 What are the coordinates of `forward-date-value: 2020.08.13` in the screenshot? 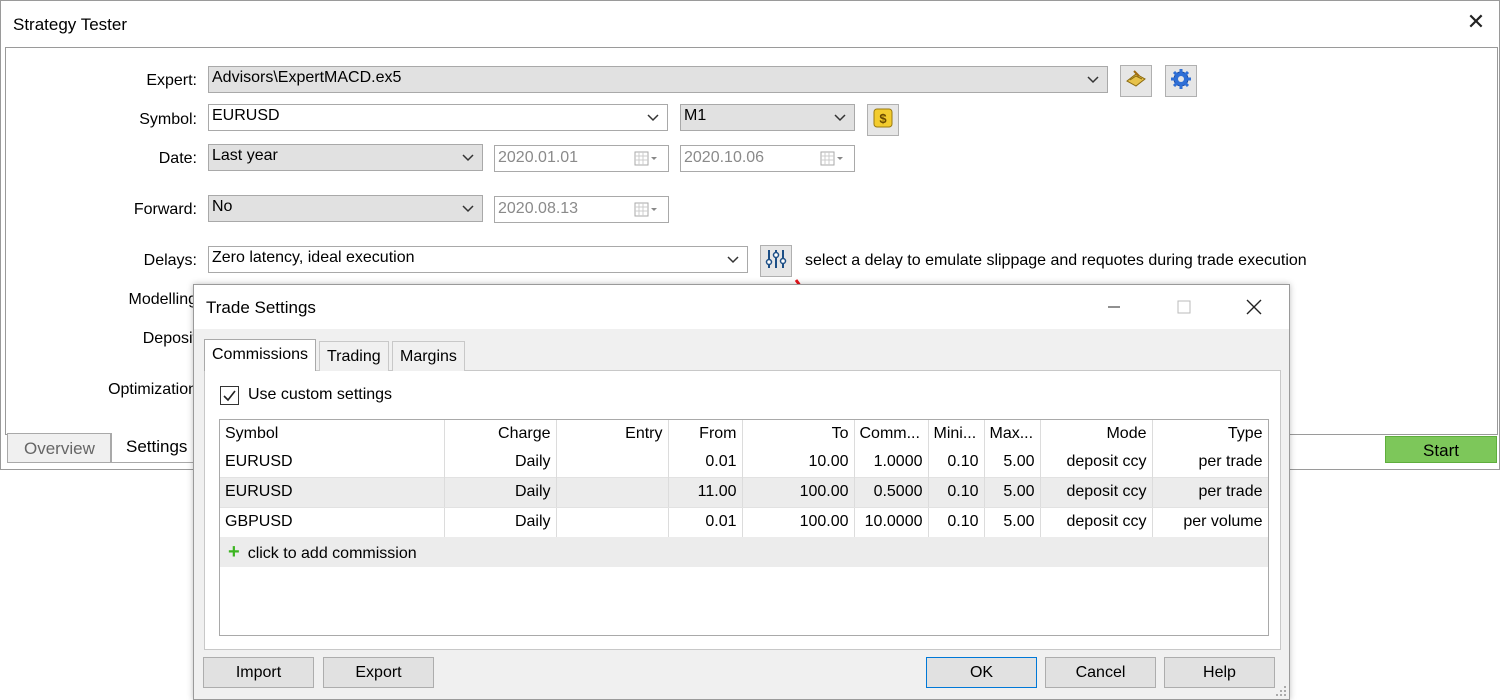 It's located at (538, 208).